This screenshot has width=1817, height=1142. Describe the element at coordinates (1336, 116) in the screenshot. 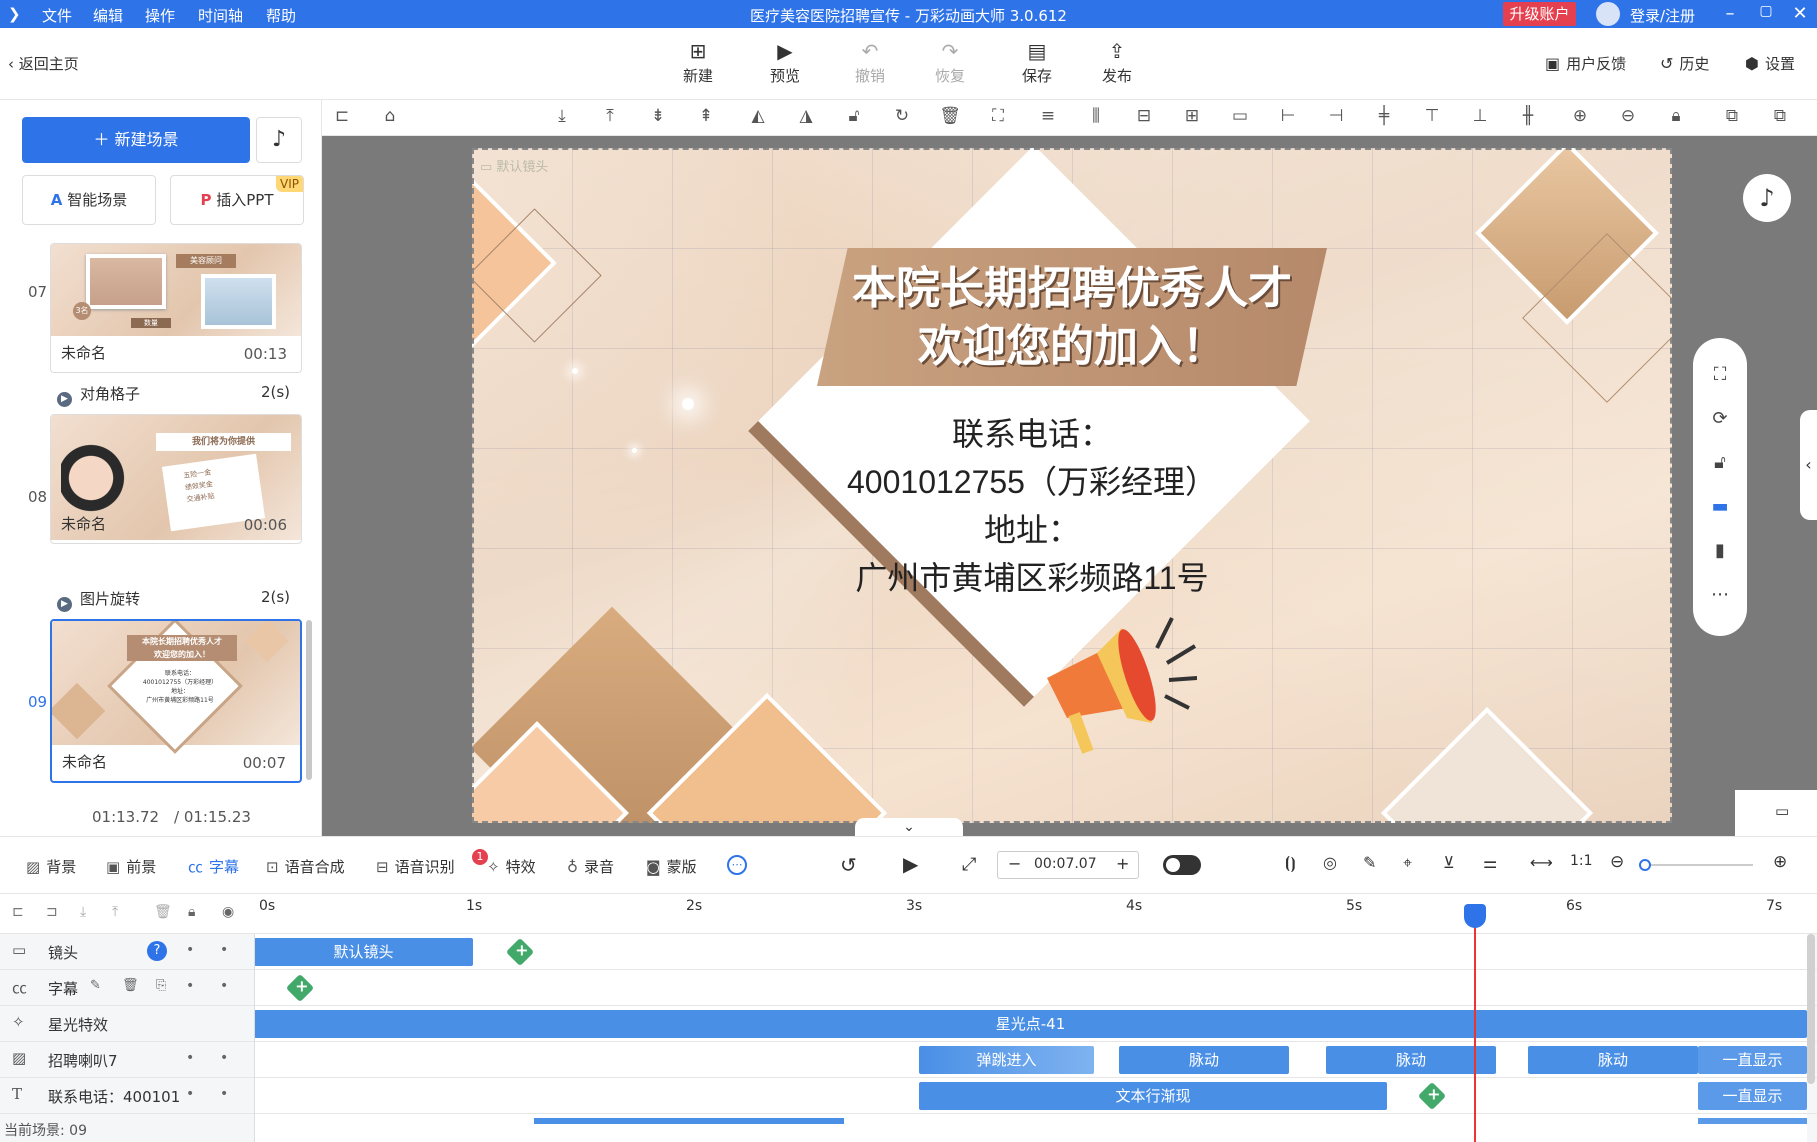

I see `align-right-icon: ⊣` at that location.